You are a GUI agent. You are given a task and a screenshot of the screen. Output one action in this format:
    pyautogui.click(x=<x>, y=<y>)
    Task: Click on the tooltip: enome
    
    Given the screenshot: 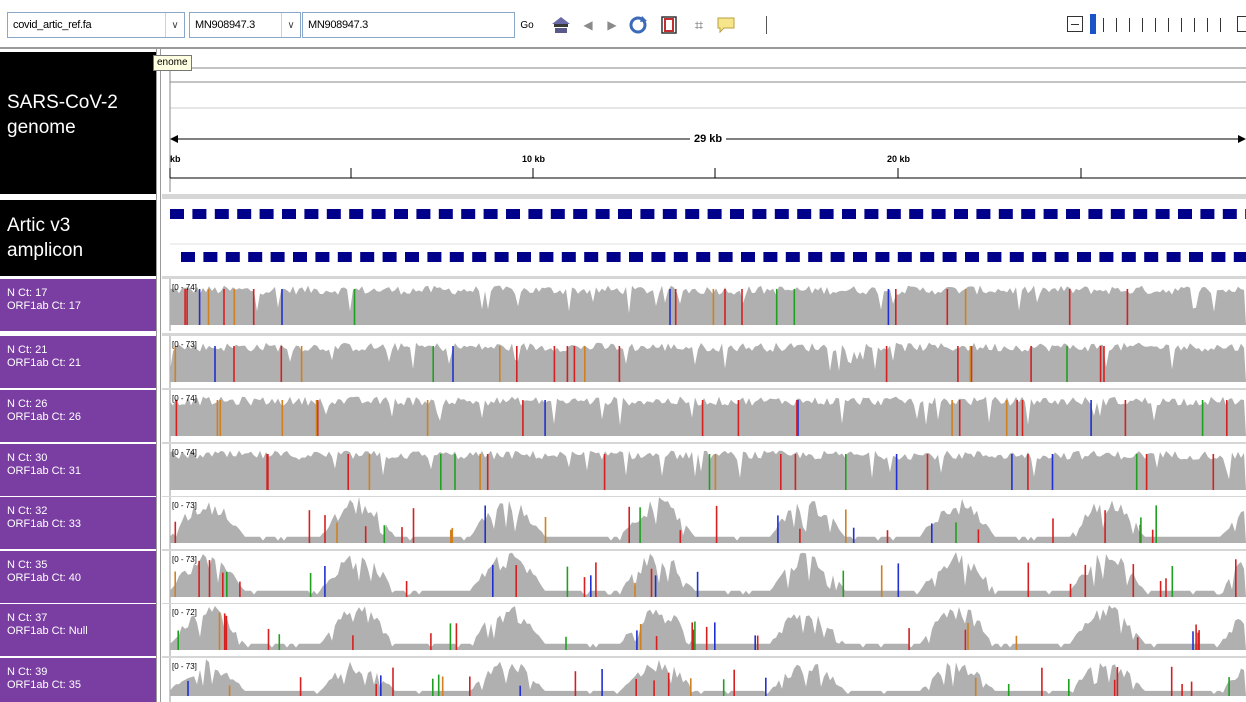 What is the action you would take?
    pyautogui.click(x=172, y=63)
    